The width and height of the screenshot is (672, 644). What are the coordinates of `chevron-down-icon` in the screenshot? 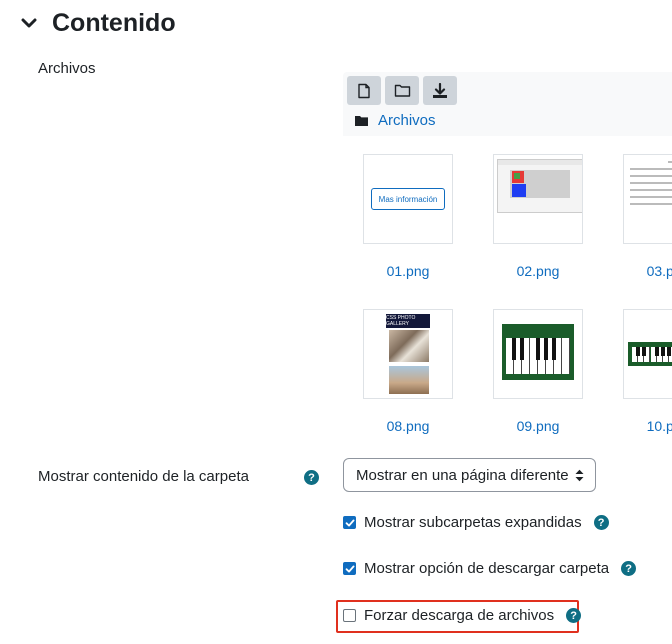 It's located at (29, 23).